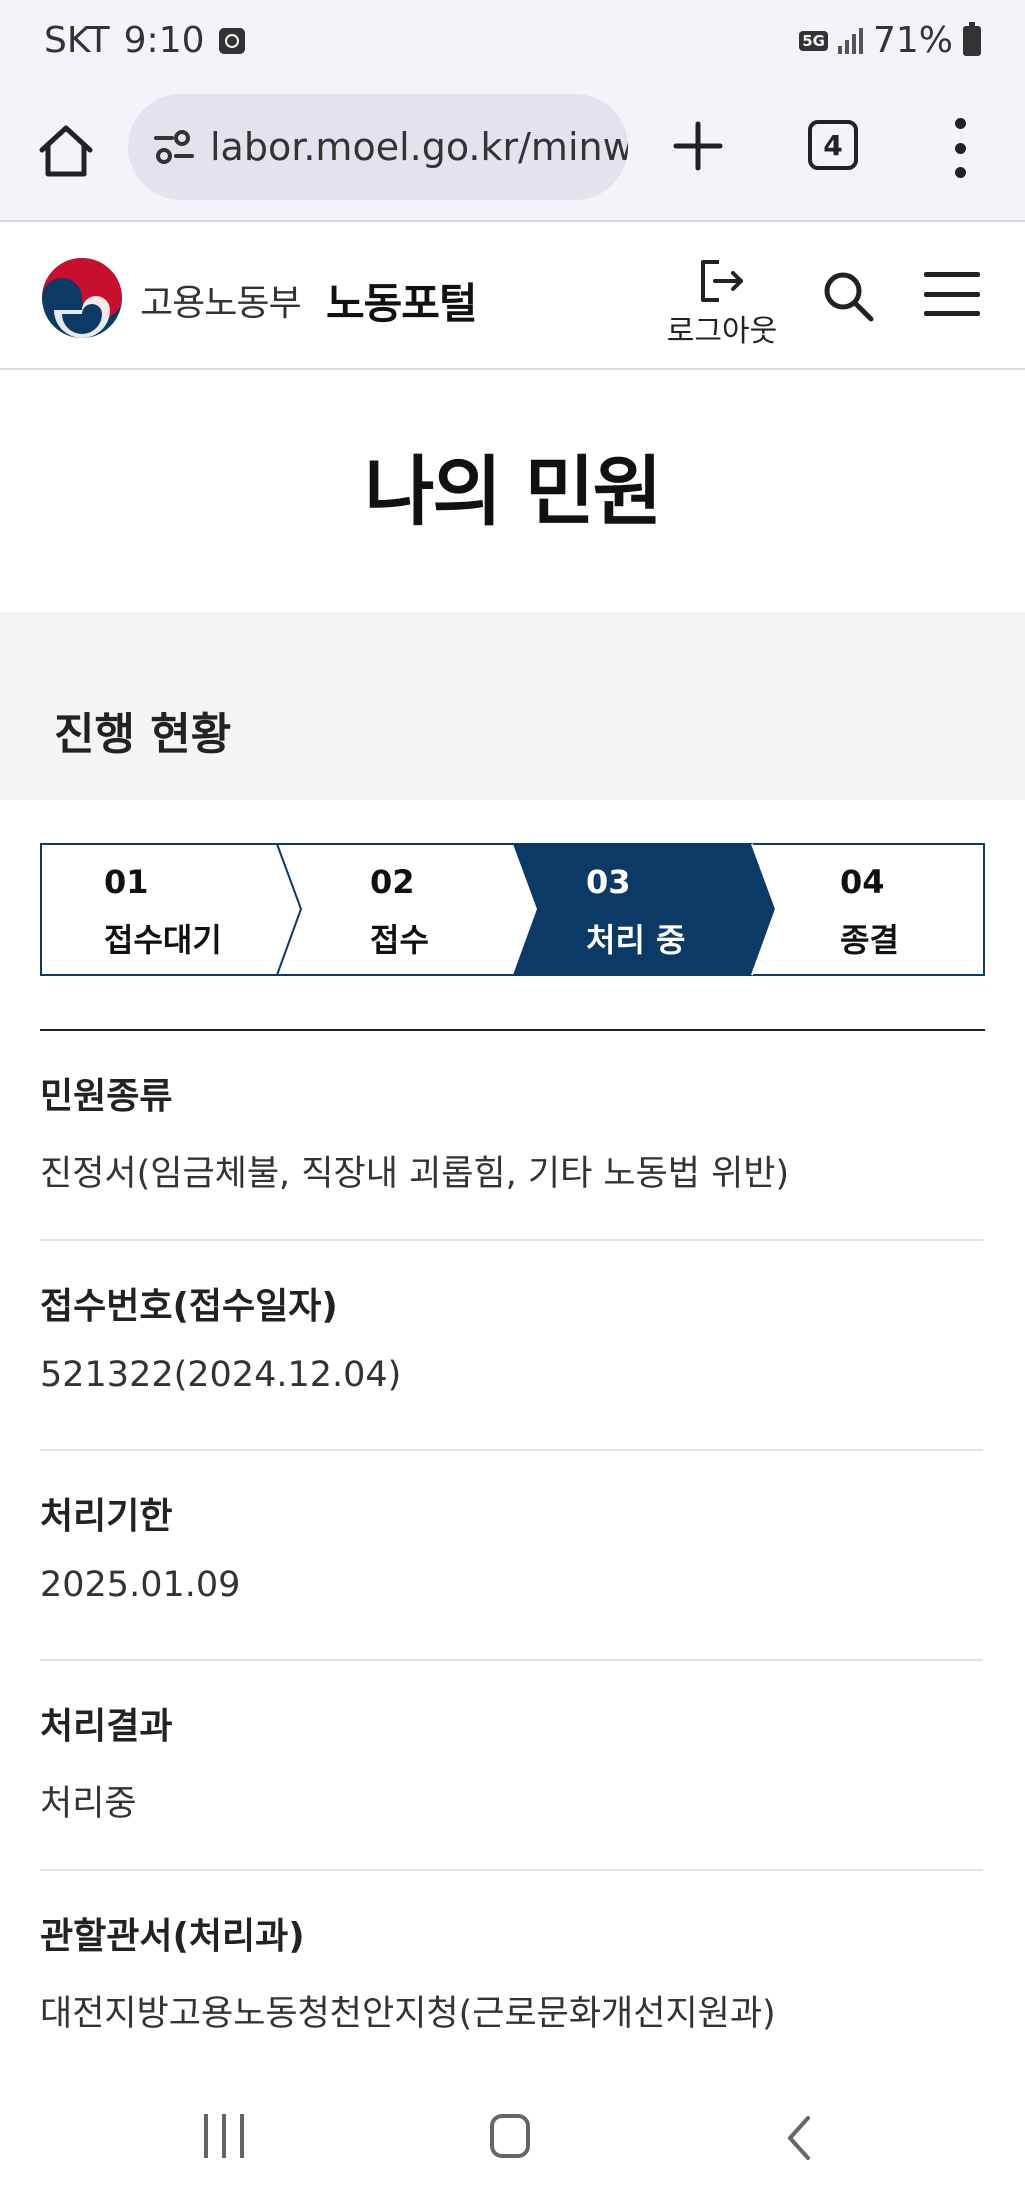 This screenshot has height=2198, width=1025. Describe the element at coordinates (813, 40) in the screenshot. I see `network-type-icon: 5G` at that location.